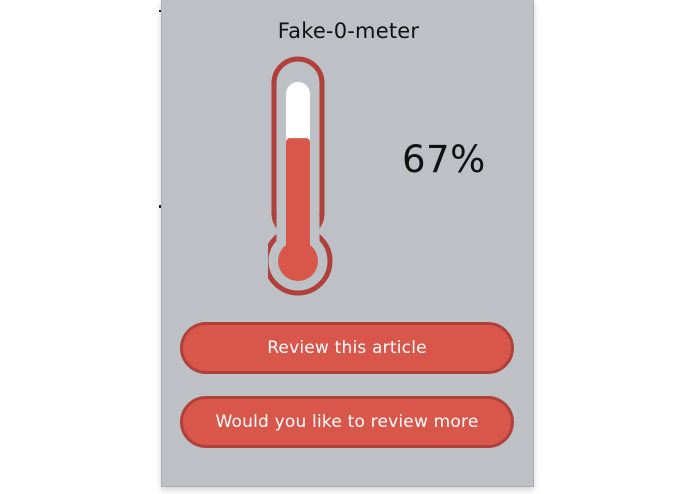 The image size is (695, 494). Describe the element at coordinates (347, 422) in the screenshot. I see `review-more-button: Would you like to review more` at that location.